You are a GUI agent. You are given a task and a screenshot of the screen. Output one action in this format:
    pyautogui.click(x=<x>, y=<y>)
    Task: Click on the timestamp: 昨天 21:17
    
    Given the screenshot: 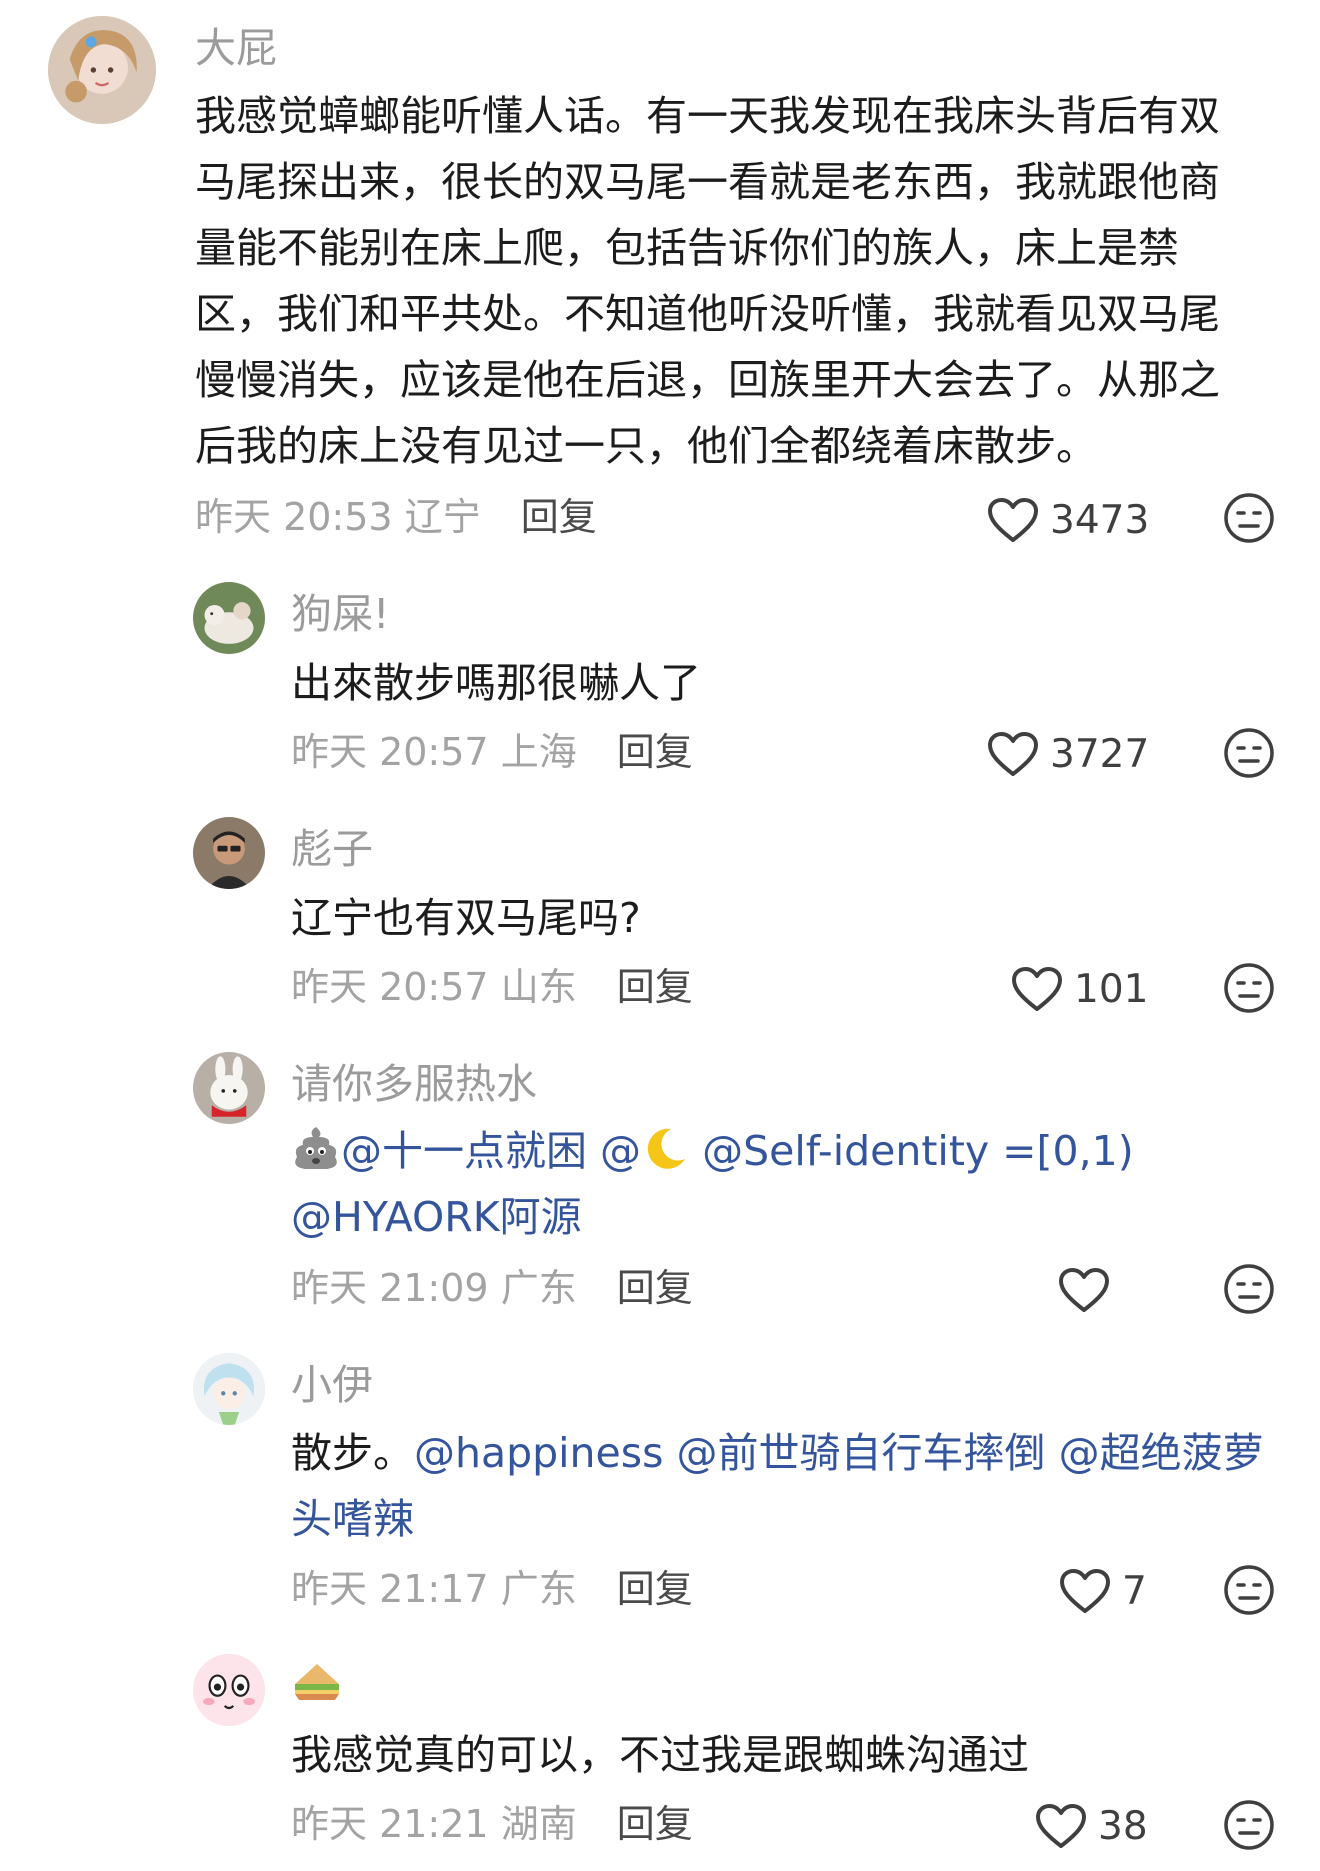 What is the action you would take?
    pyautogui.click(x=390, y=1589)
    